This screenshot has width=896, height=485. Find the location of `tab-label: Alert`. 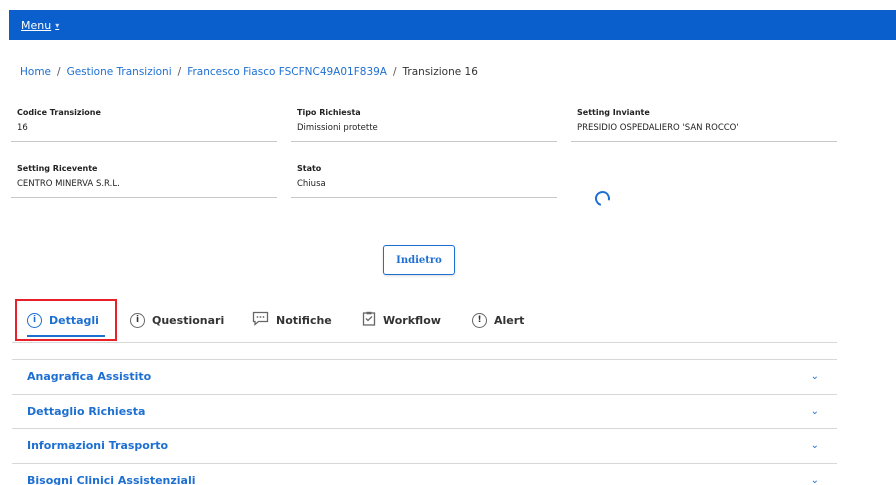

tab-label: Alert is located at coordinates (509, 320).